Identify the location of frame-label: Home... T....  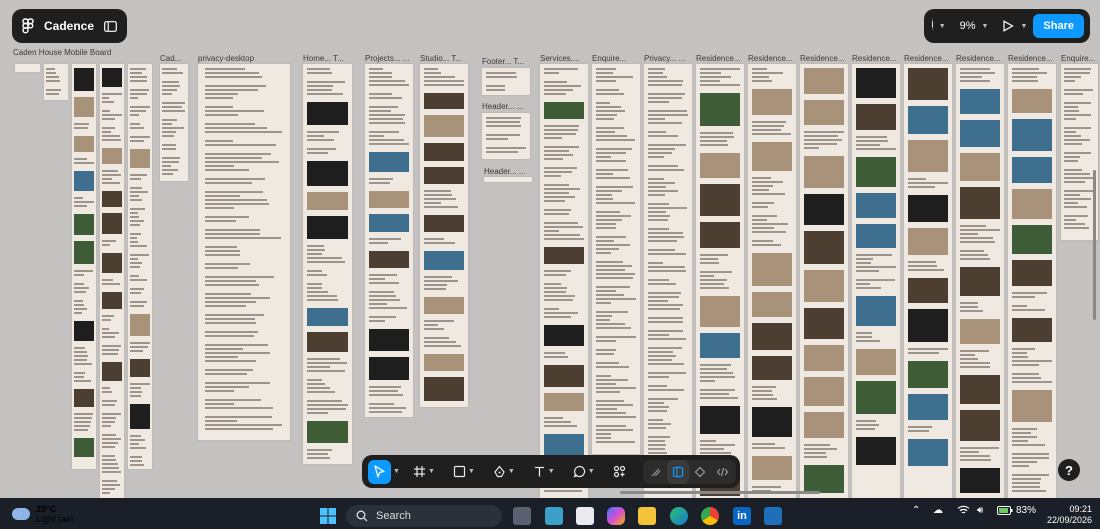
(323, 58).